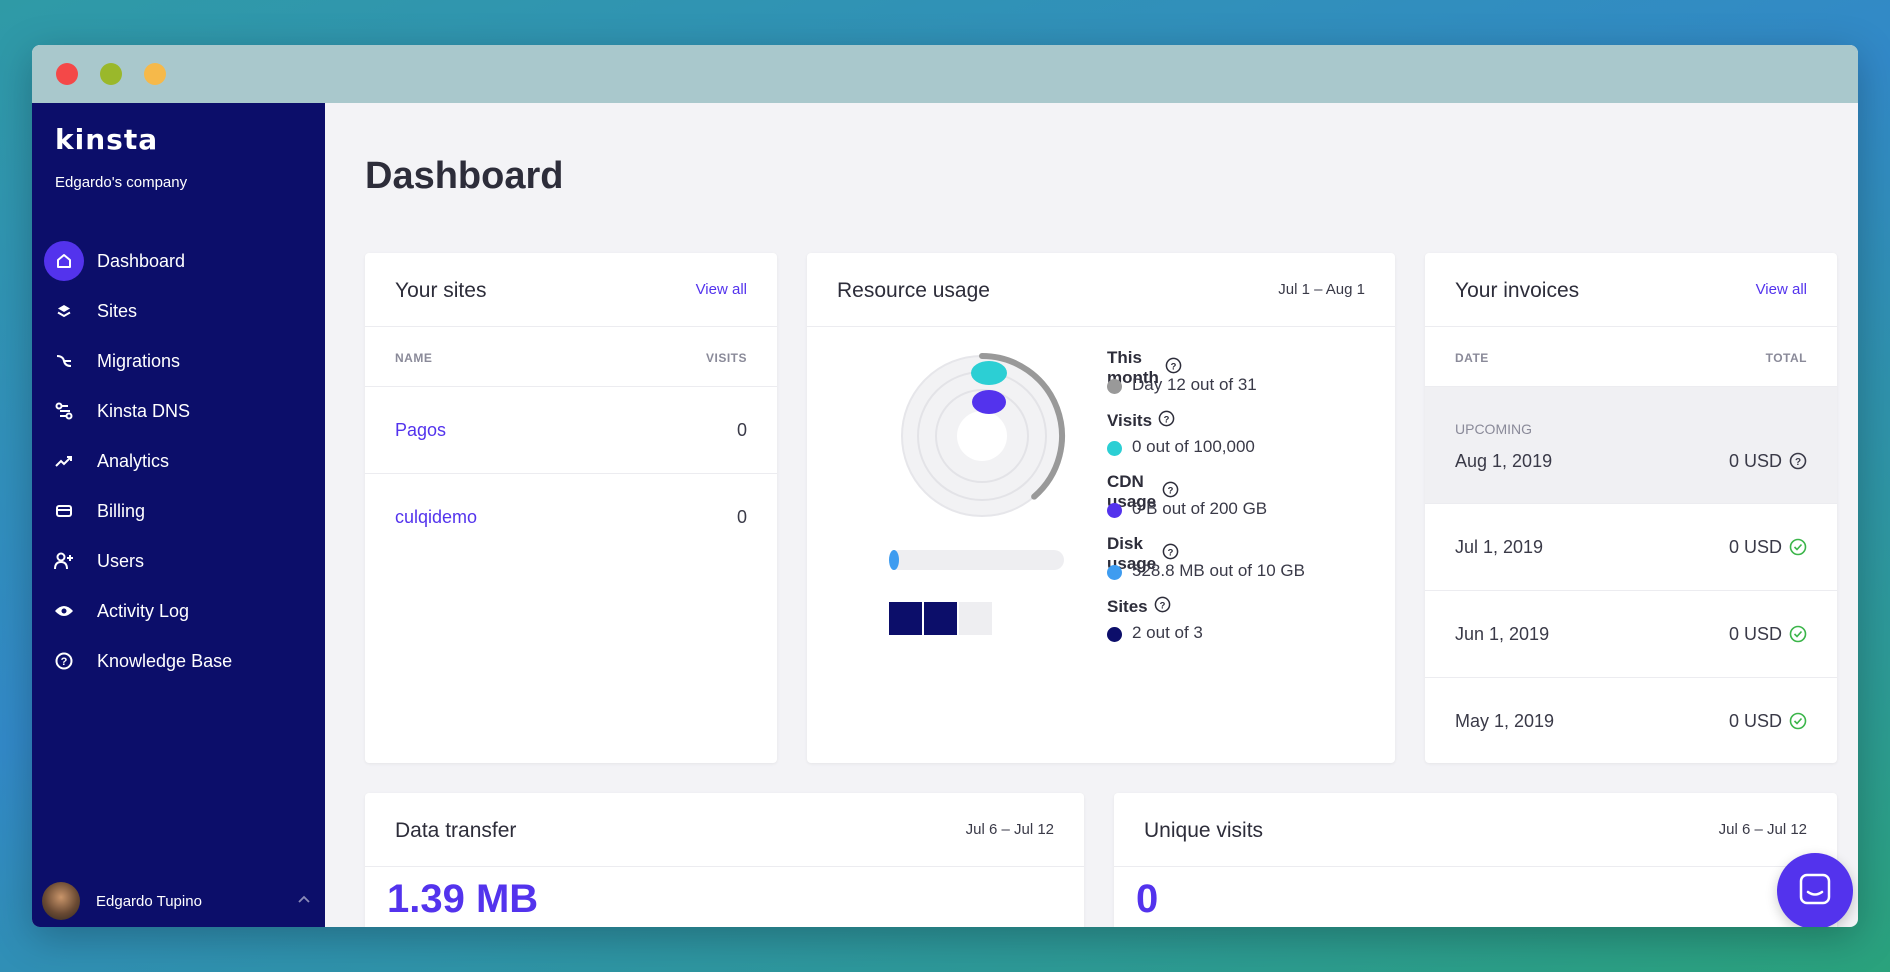 This screenshot has width=1890, height=972. Describe the element at coordinates (143, 610) in the screenshot. I see `sidebar-item-label: Activity Log` at that location.